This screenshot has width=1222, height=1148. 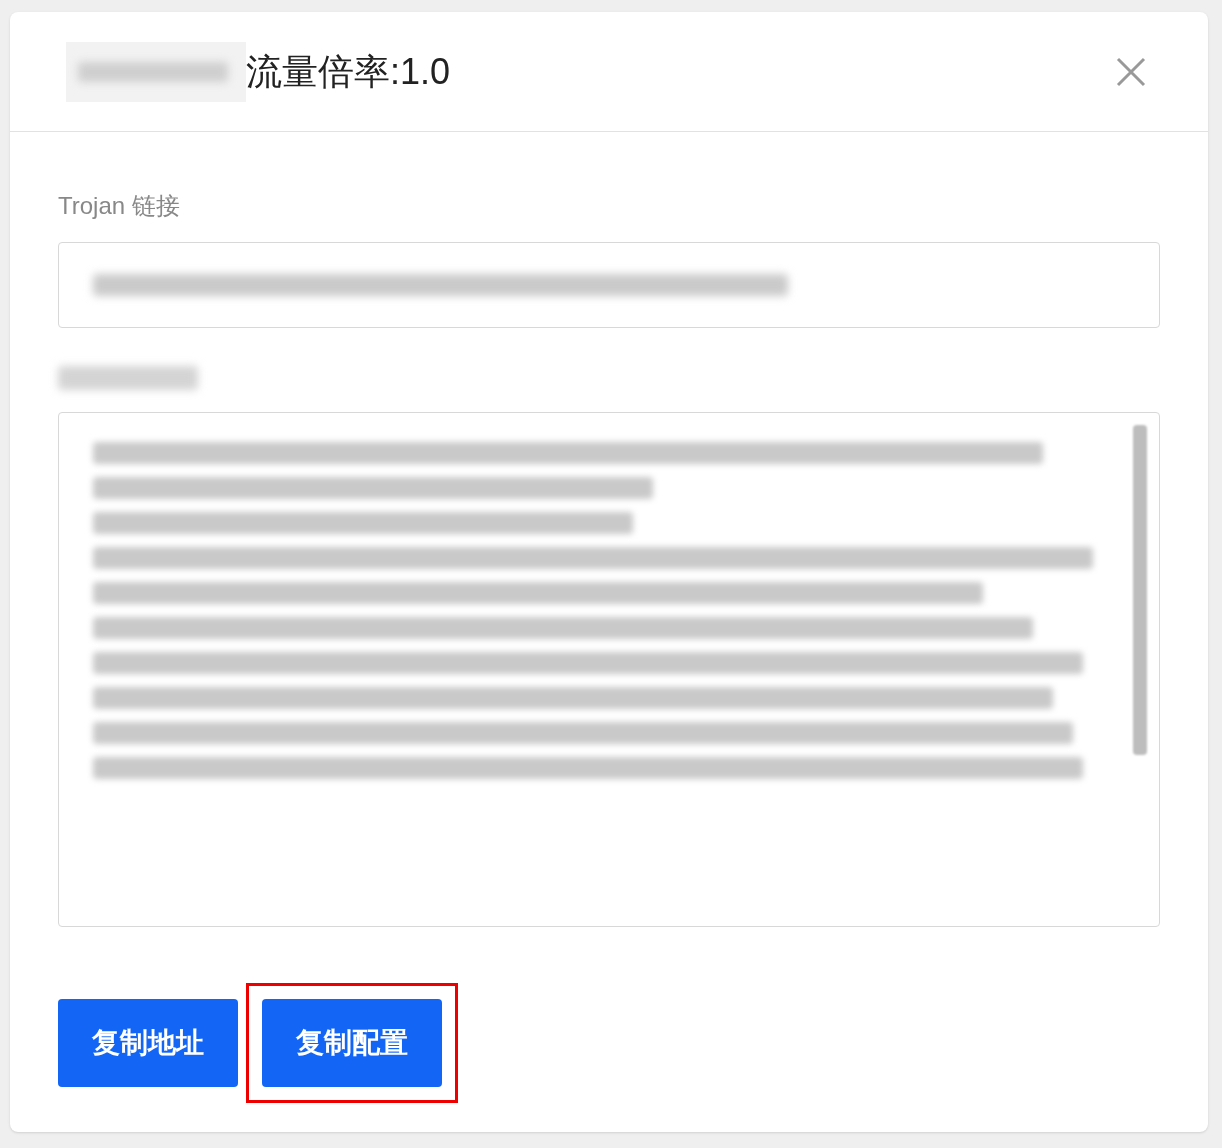 I want to click on scrollbar, so click(x=1140, y=590).